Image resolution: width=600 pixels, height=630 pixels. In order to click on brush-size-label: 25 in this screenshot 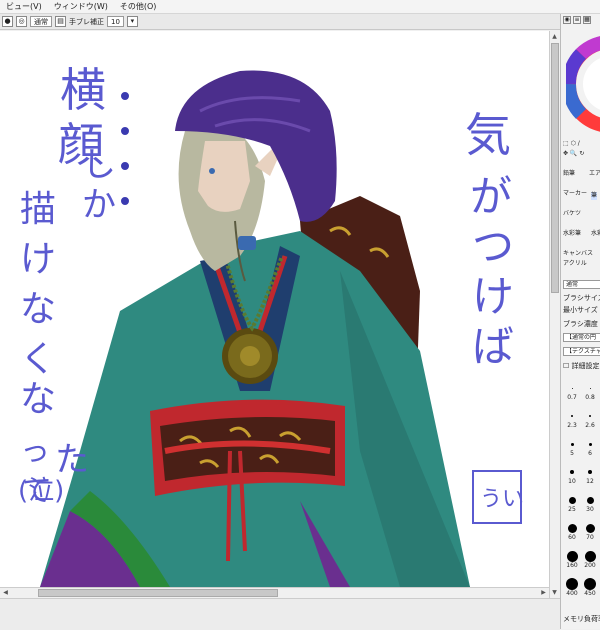, I will do `click(572, 509)`.